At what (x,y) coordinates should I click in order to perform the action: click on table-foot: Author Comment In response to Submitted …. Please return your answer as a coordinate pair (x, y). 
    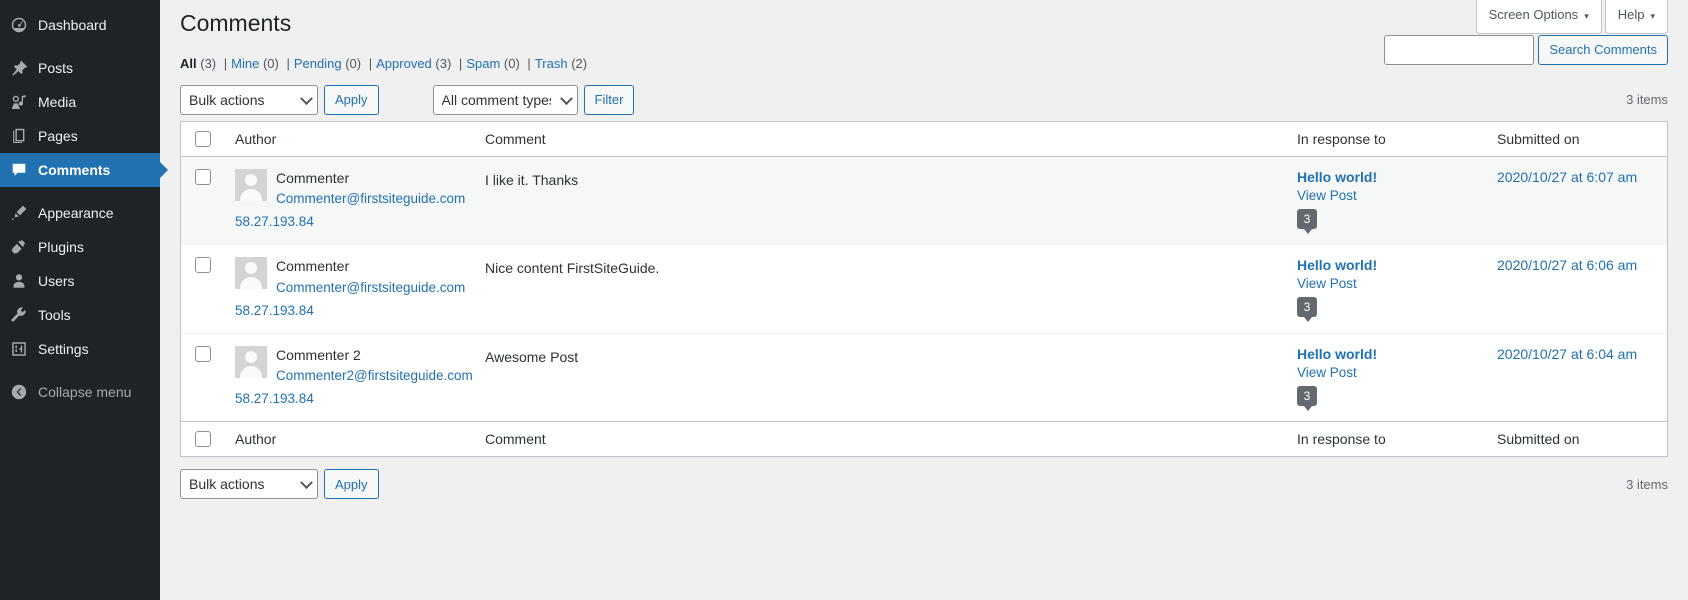
    Looking at the image, I should click on (924, 439).